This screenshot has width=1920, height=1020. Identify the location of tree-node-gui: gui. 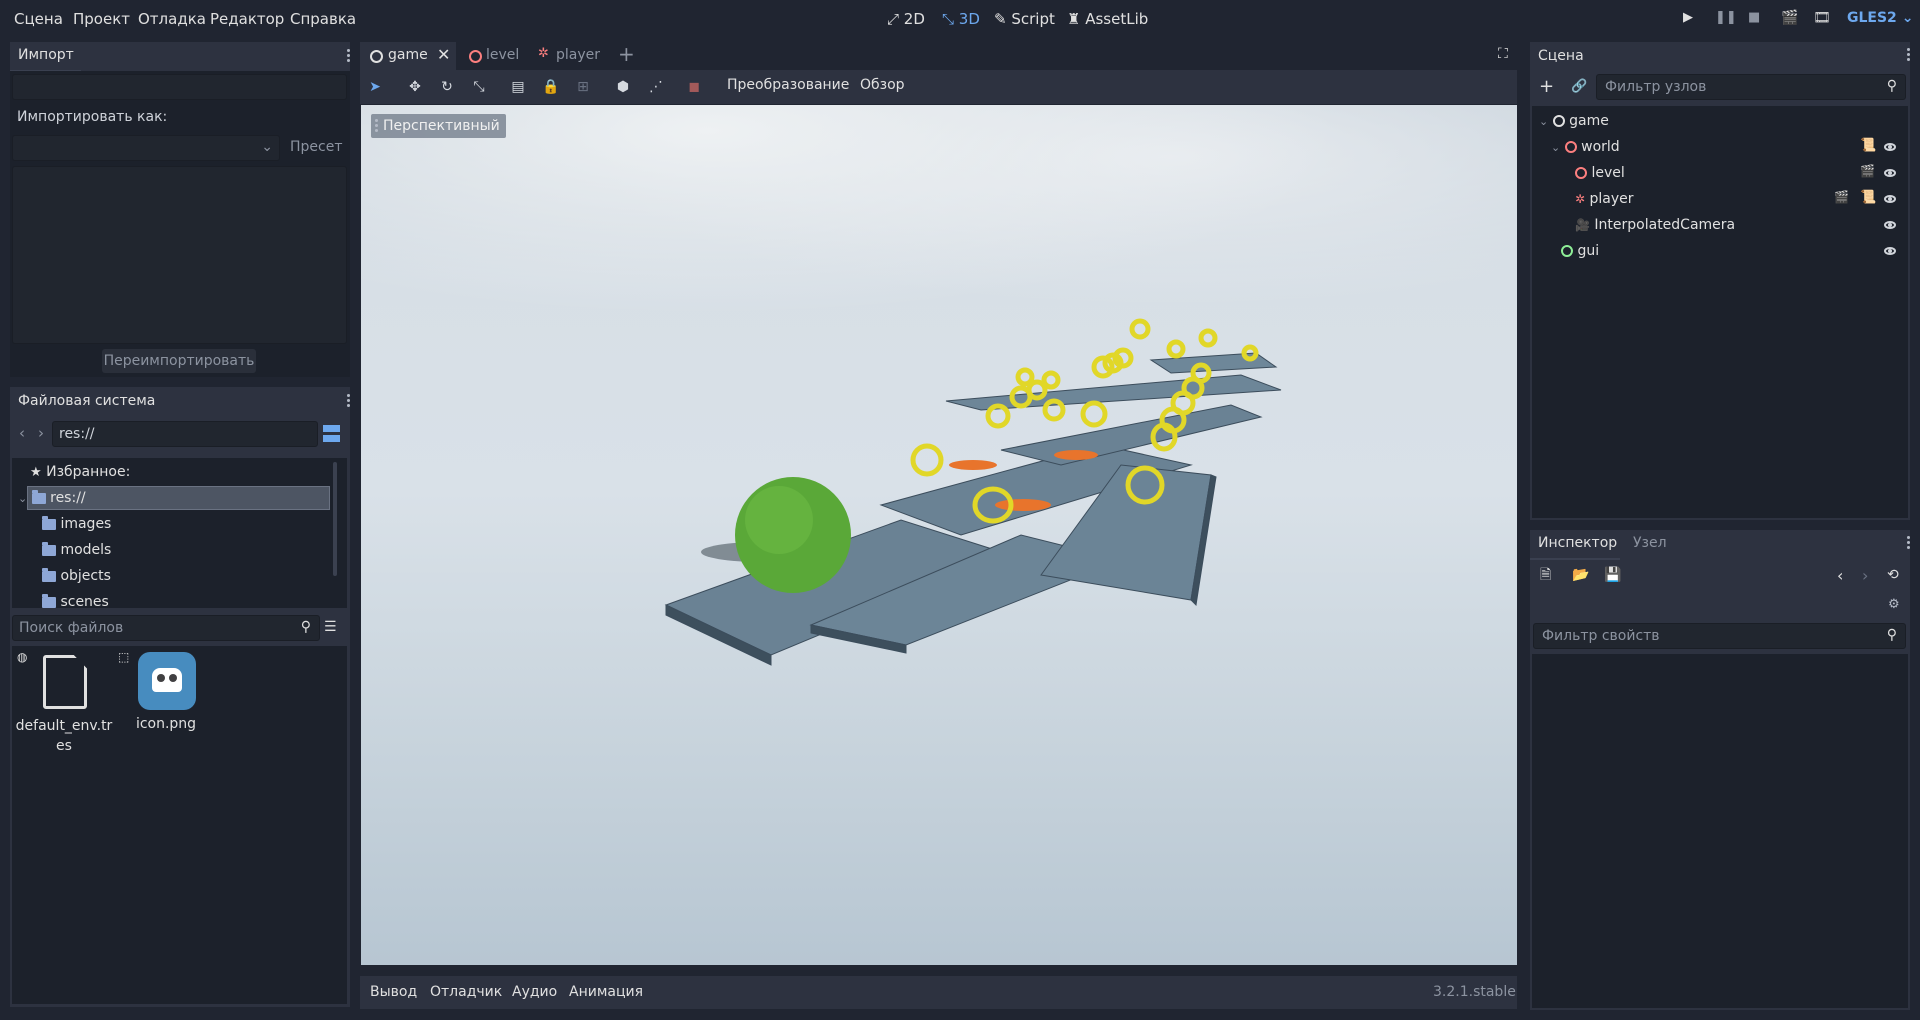
(1580, 251).